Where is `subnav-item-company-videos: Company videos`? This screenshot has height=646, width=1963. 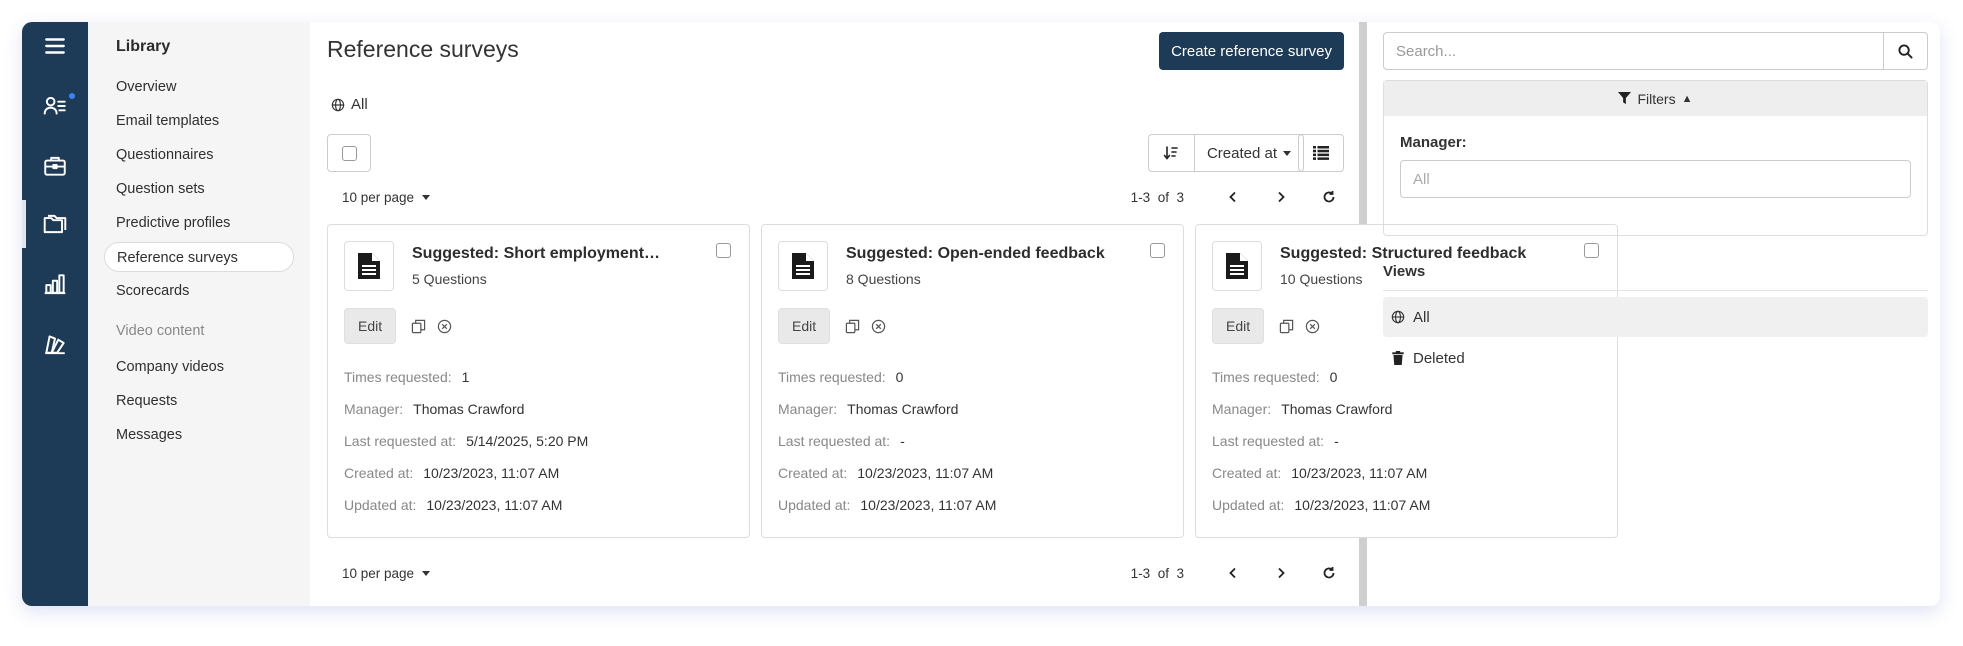
subnav-item-company-videos: Company videos is located at coordinates (199, 367).